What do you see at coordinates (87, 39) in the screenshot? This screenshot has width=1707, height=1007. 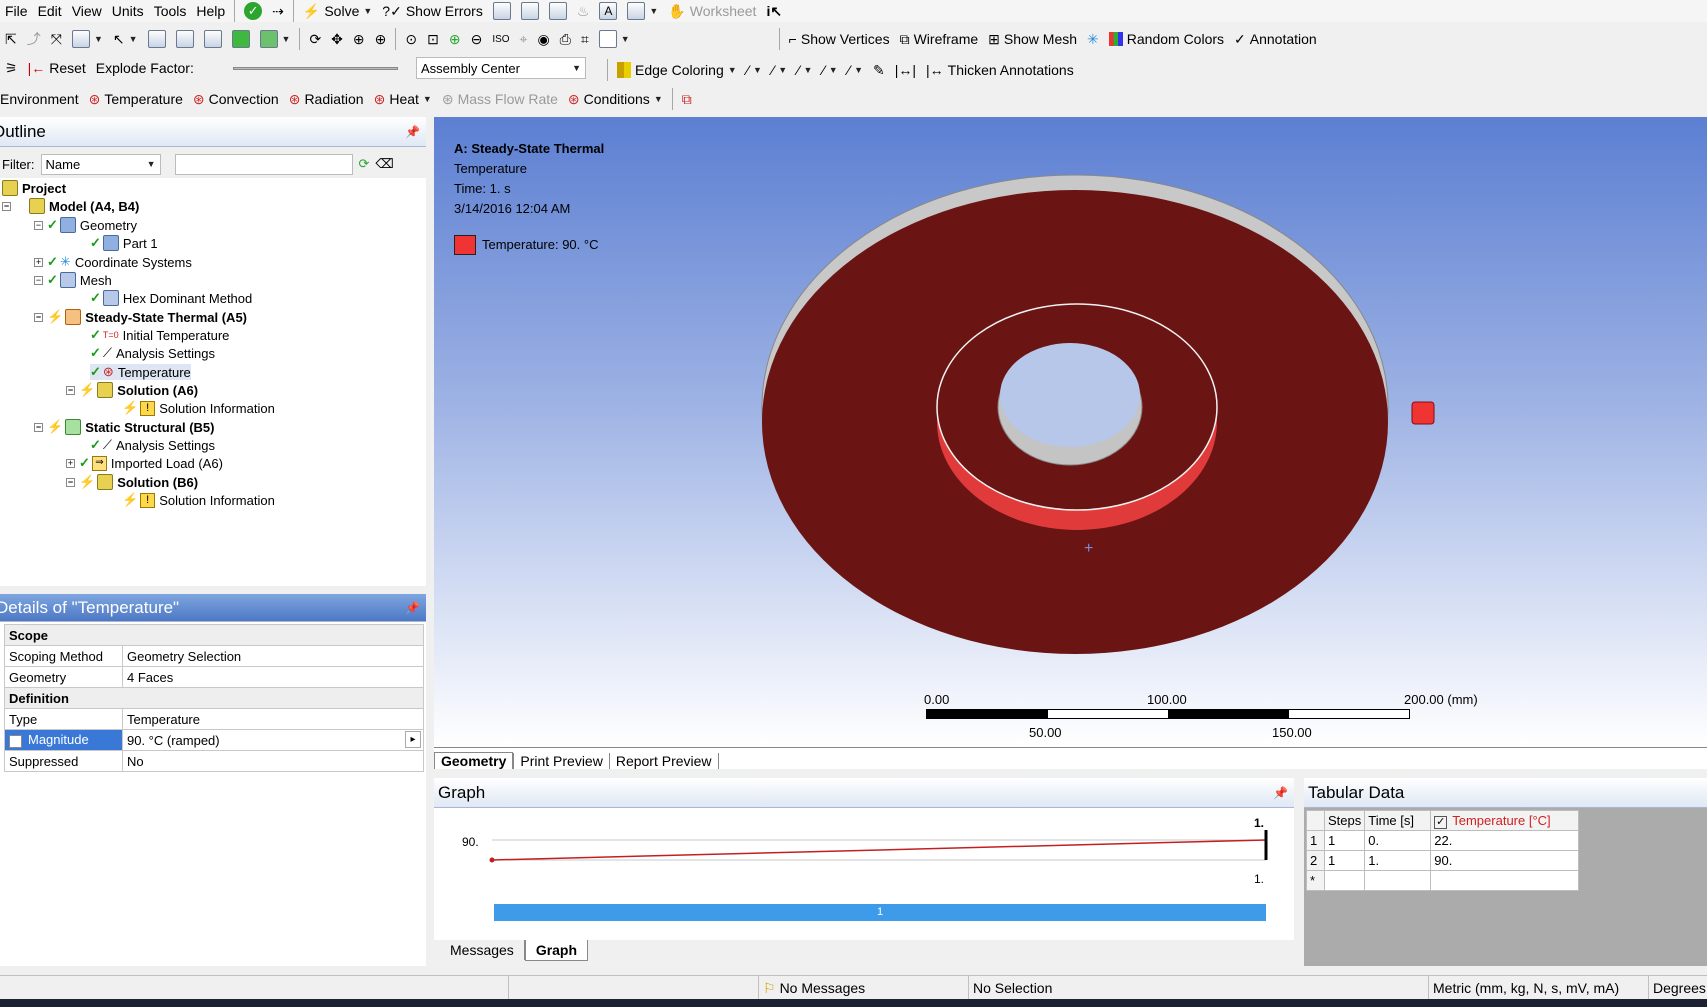 I see `box-select-icon: ▼` at bounding box center [87, 39].